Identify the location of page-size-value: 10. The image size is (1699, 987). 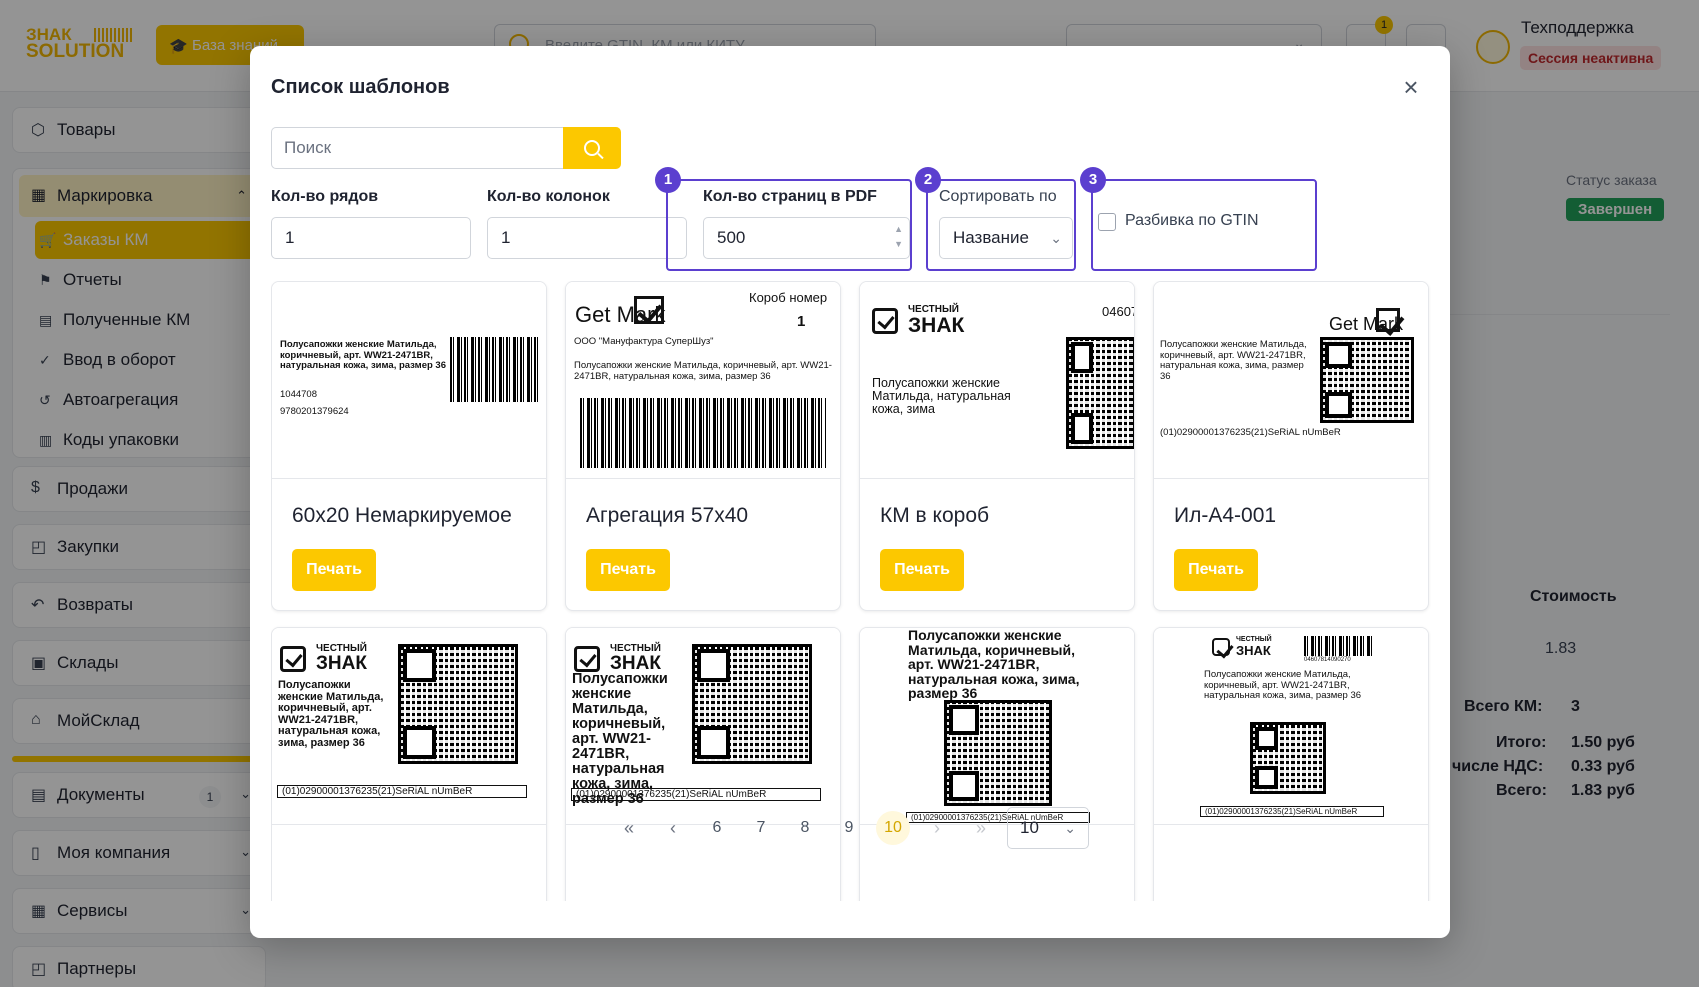
(1029, 827).